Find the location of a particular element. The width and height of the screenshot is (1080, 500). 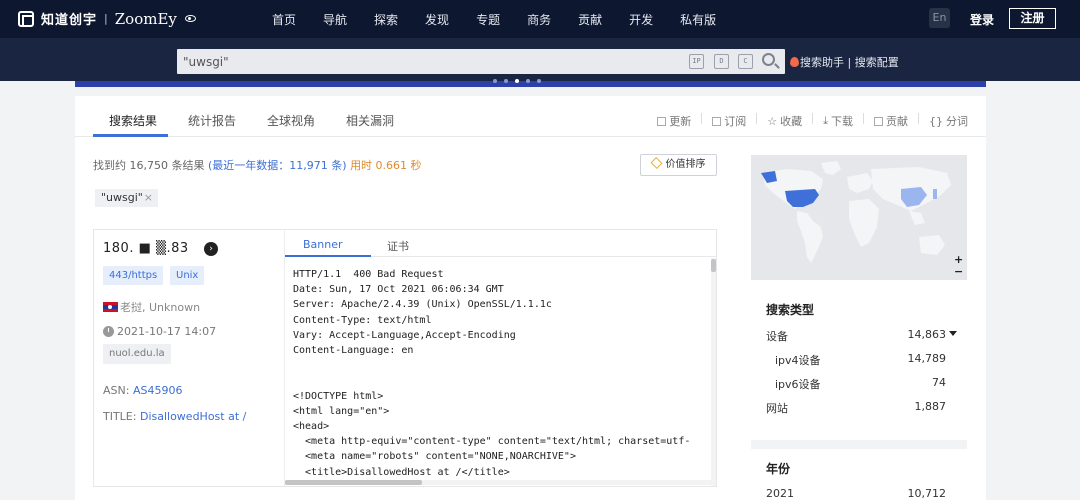

row-value: 14,789 is located at coordinates (927, 358).